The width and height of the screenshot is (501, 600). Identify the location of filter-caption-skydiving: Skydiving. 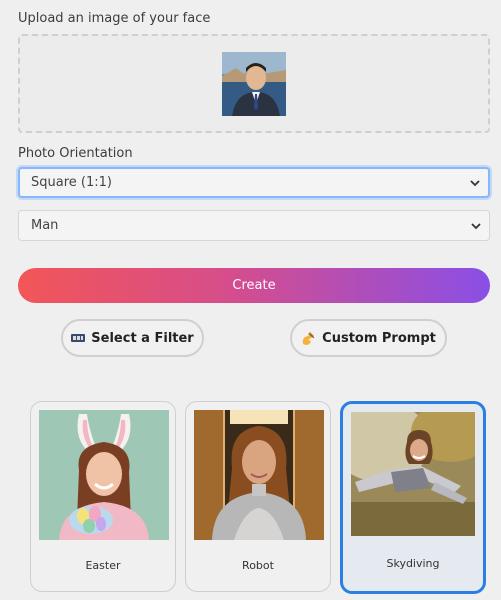
(413, 563).